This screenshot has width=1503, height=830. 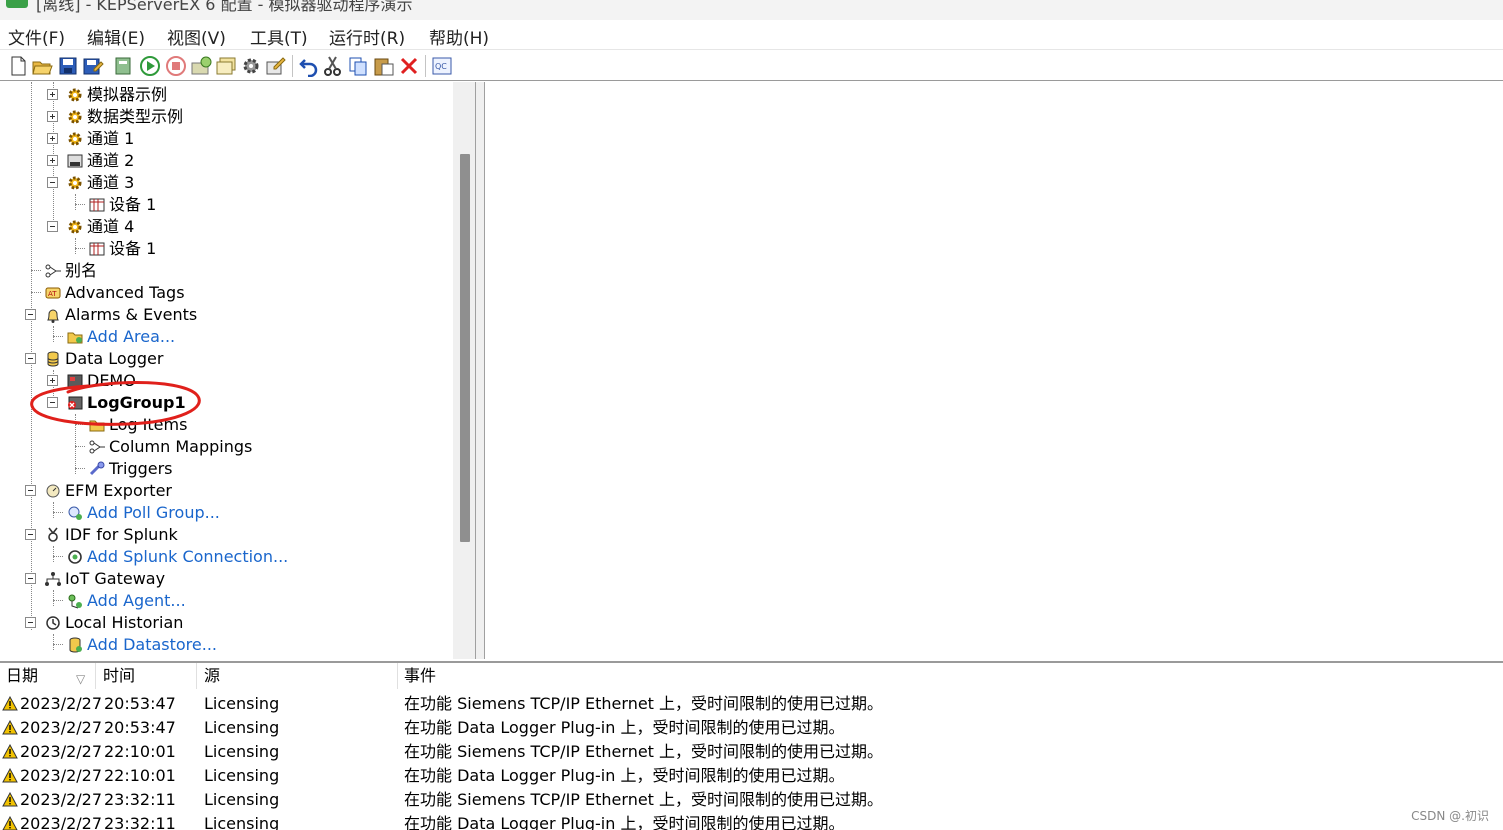 What do you see at coordinates (114, 293) in the screenshot?
I see `tree-item-advanced-tags: AT Advanced Tags` at bounding box center [114, 293].